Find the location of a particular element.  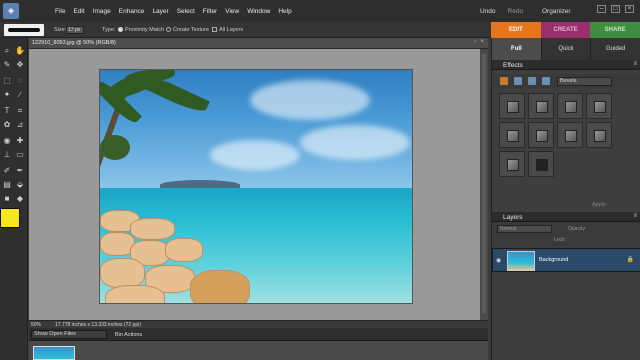

proximity-match-radio: Proximity Match is located at coordinates (141, 30).